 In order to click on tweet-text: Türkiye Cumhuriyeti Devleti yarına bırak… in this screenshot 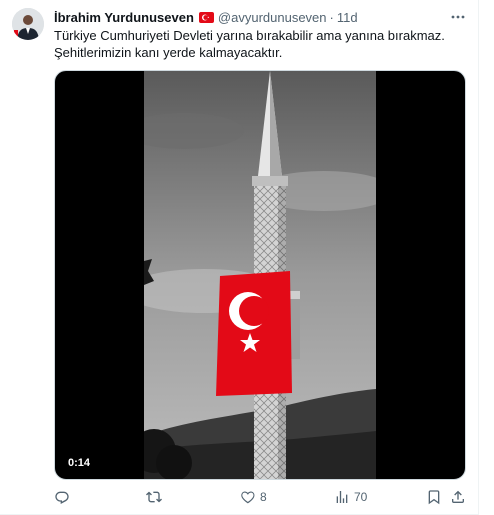, I will do `click(259, 44)`.